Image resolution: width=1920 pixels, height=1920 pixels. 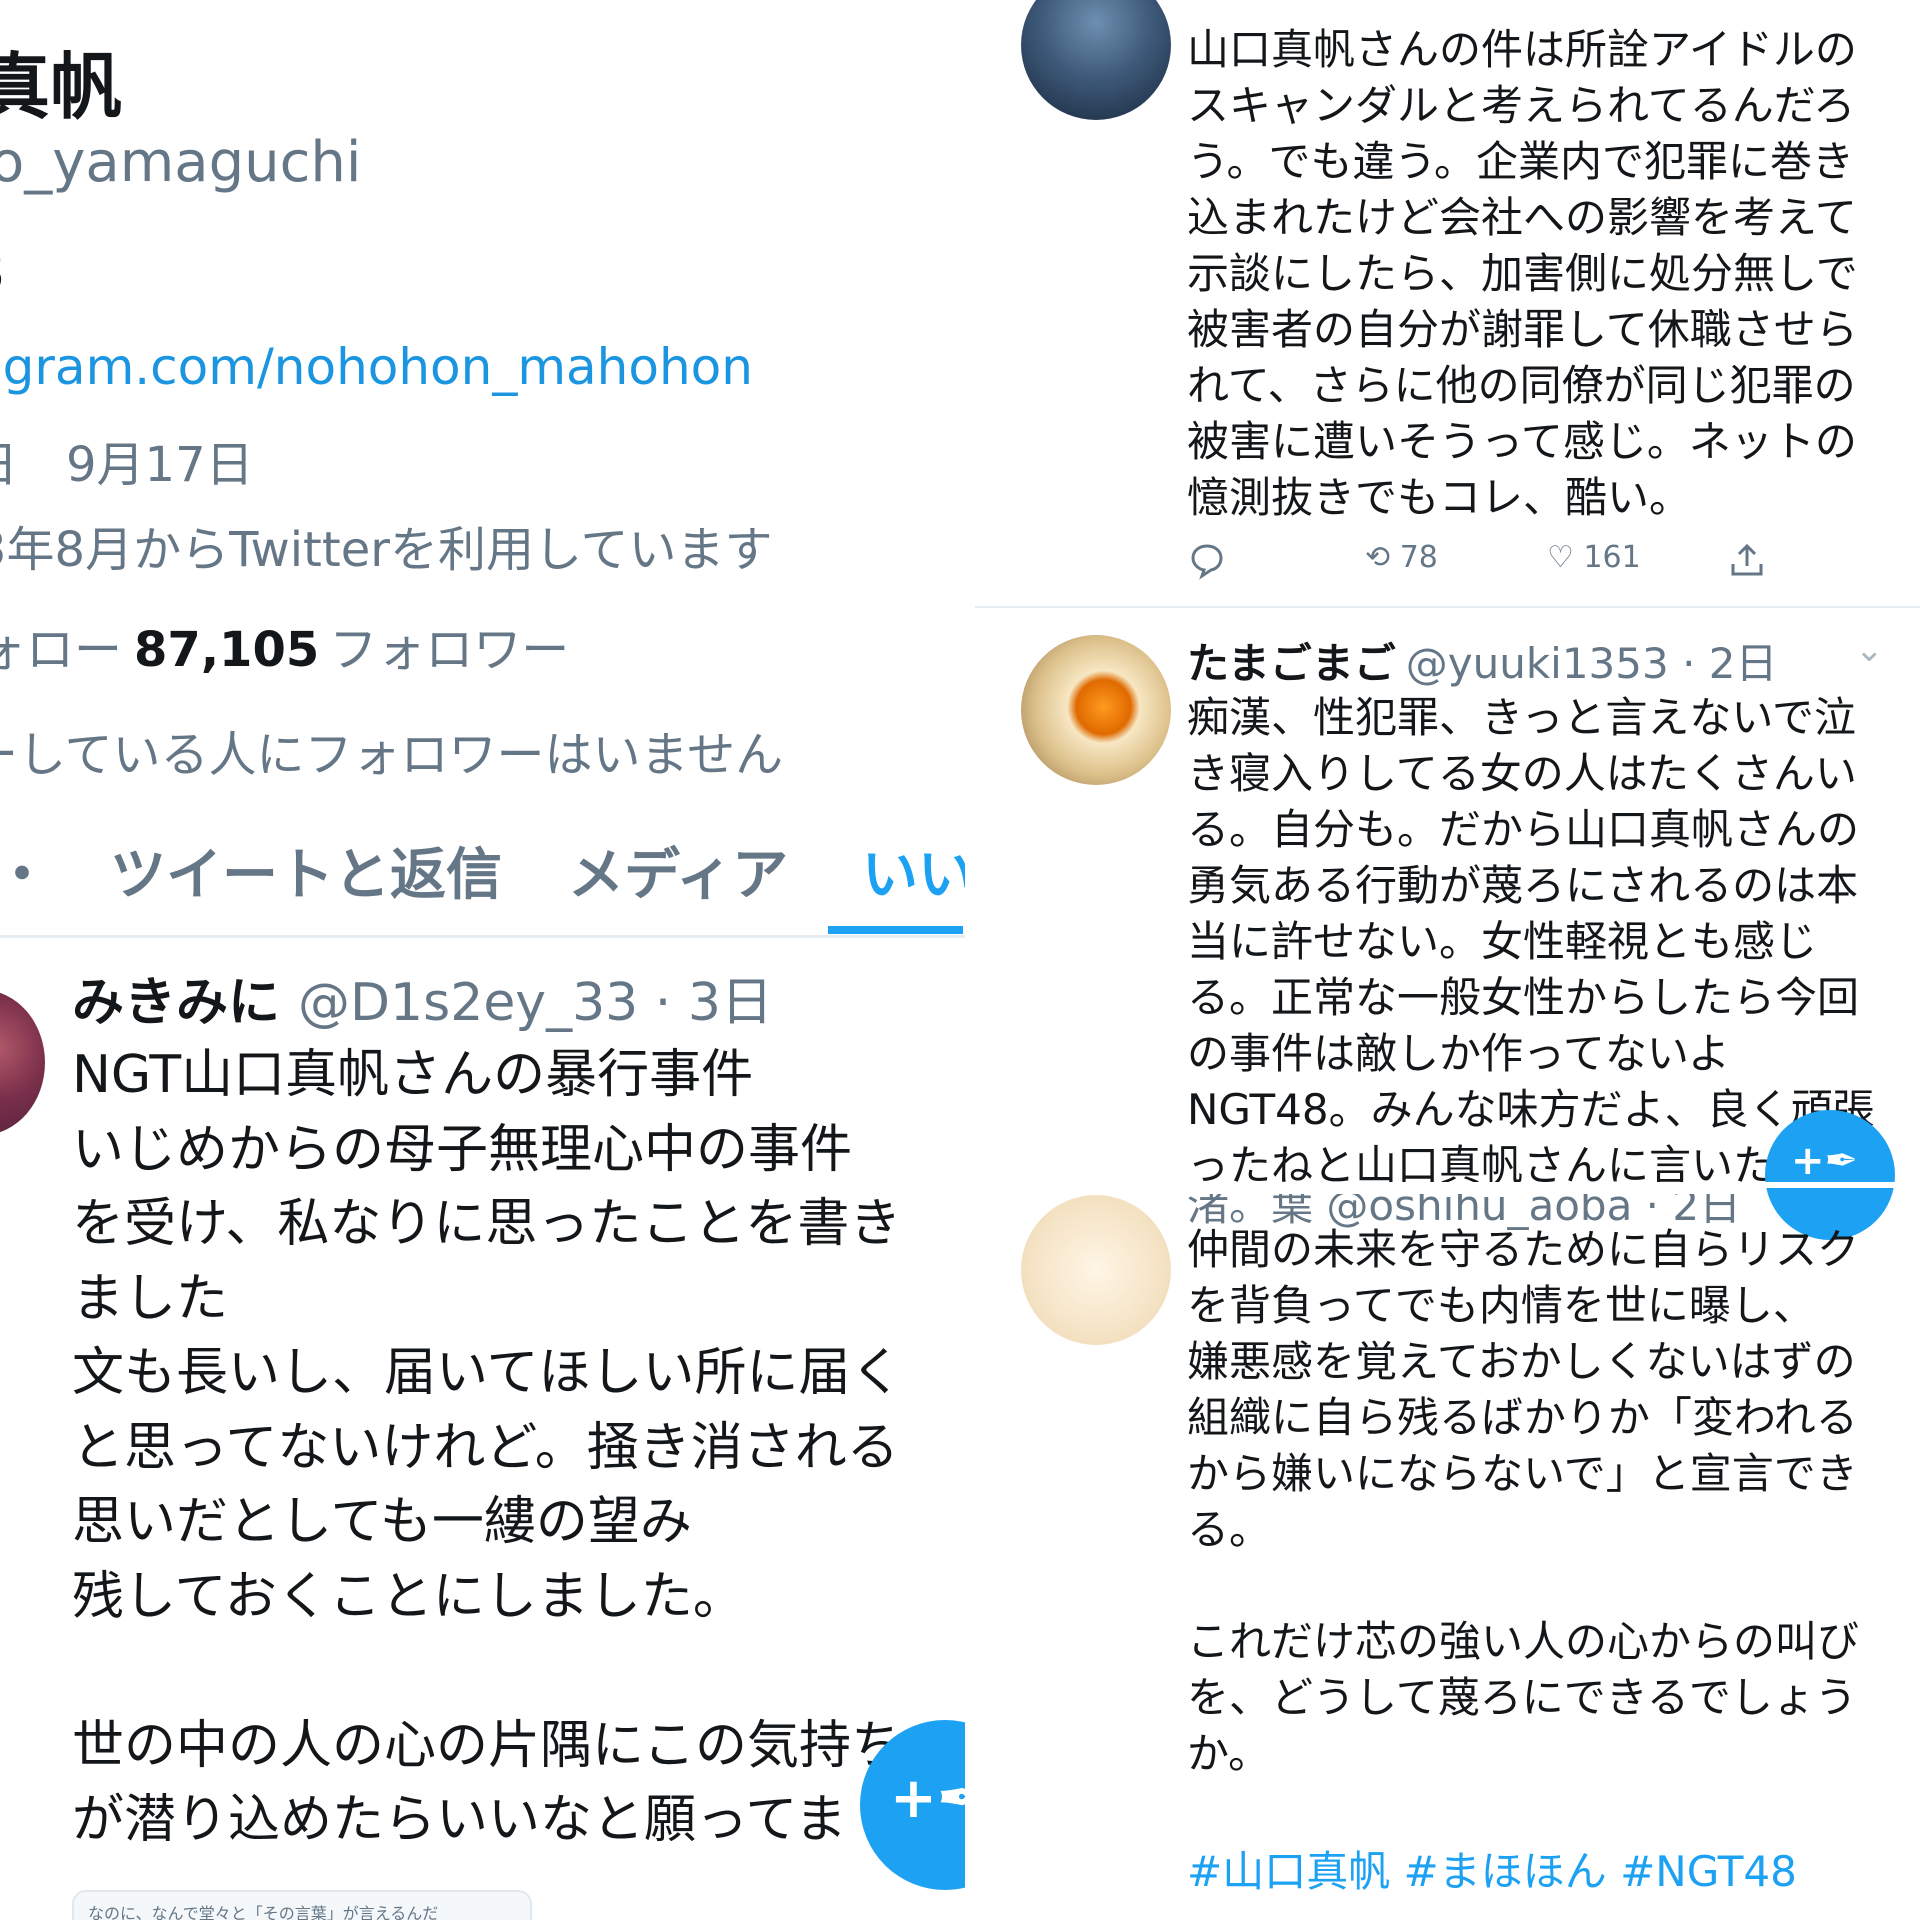 I want to click on tweet-author-handle: @D1s2ey_33 · 3日, so click(x=535, y=1003).